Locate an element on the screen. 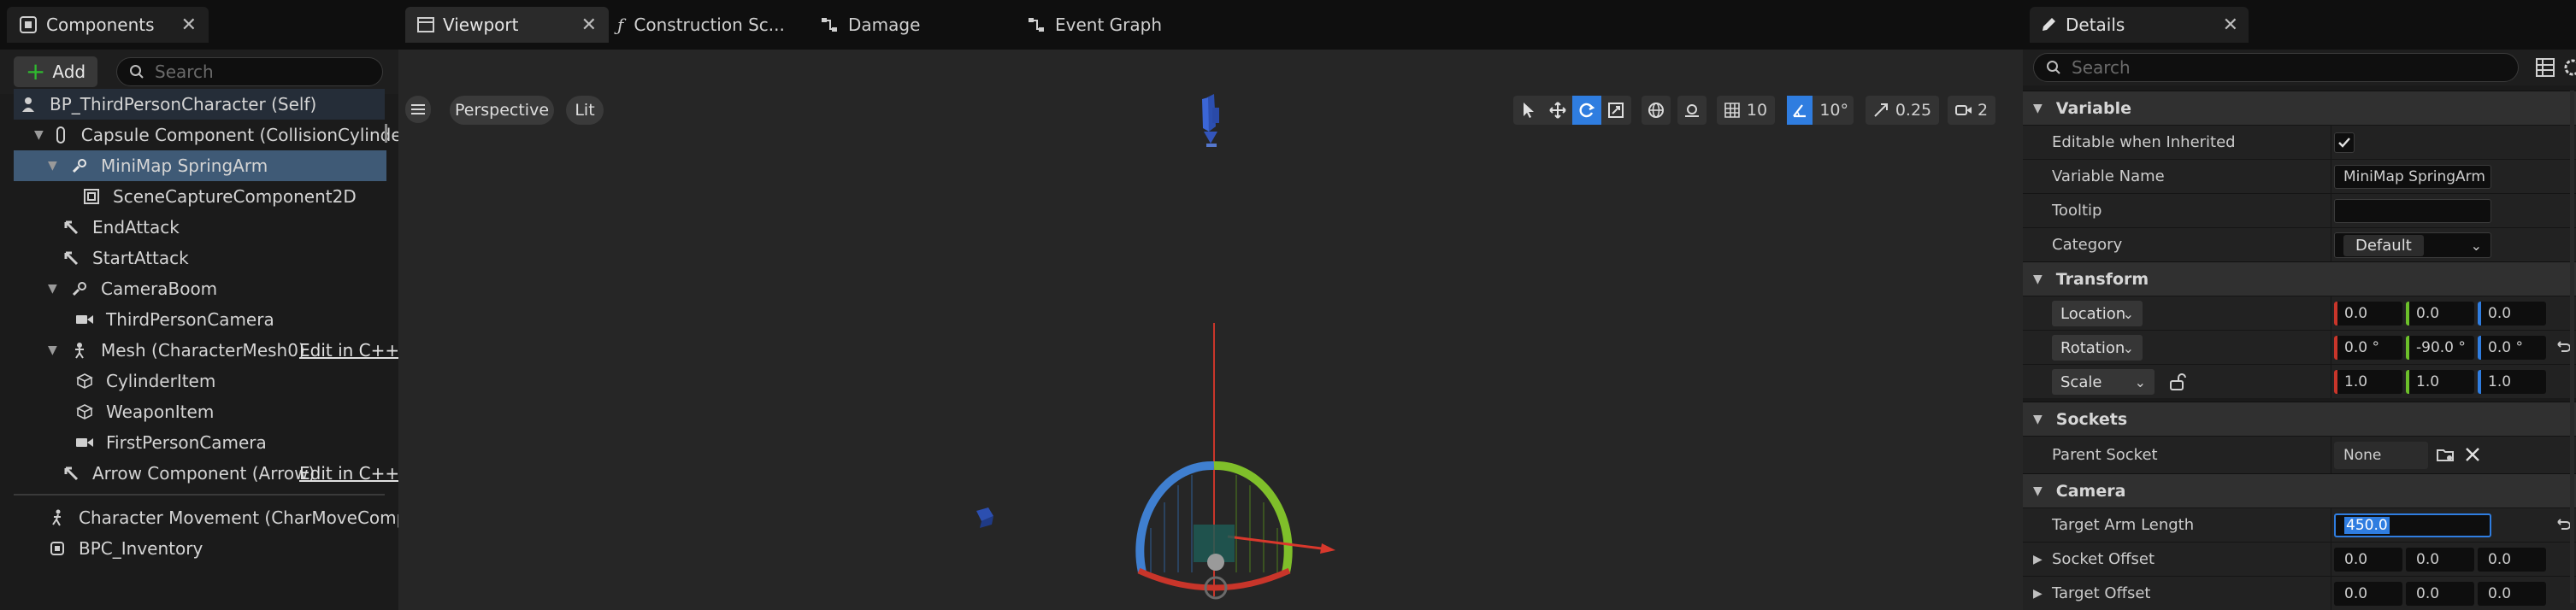 The width and height of the screenshot is (2576, 610). category-variable: ▼ Variable is located at coordinates (2299, 108).